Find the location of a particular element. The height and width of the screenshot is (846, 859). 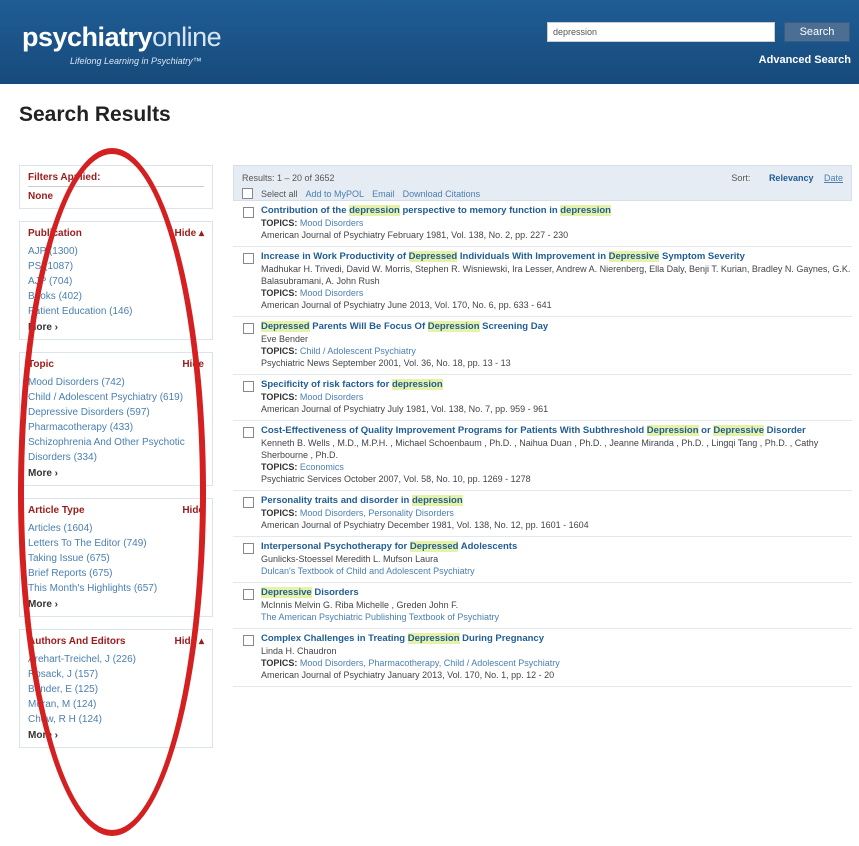

filter-option: Child / Adolescent Psychiatry (619) is located at coordinates (116, 397).